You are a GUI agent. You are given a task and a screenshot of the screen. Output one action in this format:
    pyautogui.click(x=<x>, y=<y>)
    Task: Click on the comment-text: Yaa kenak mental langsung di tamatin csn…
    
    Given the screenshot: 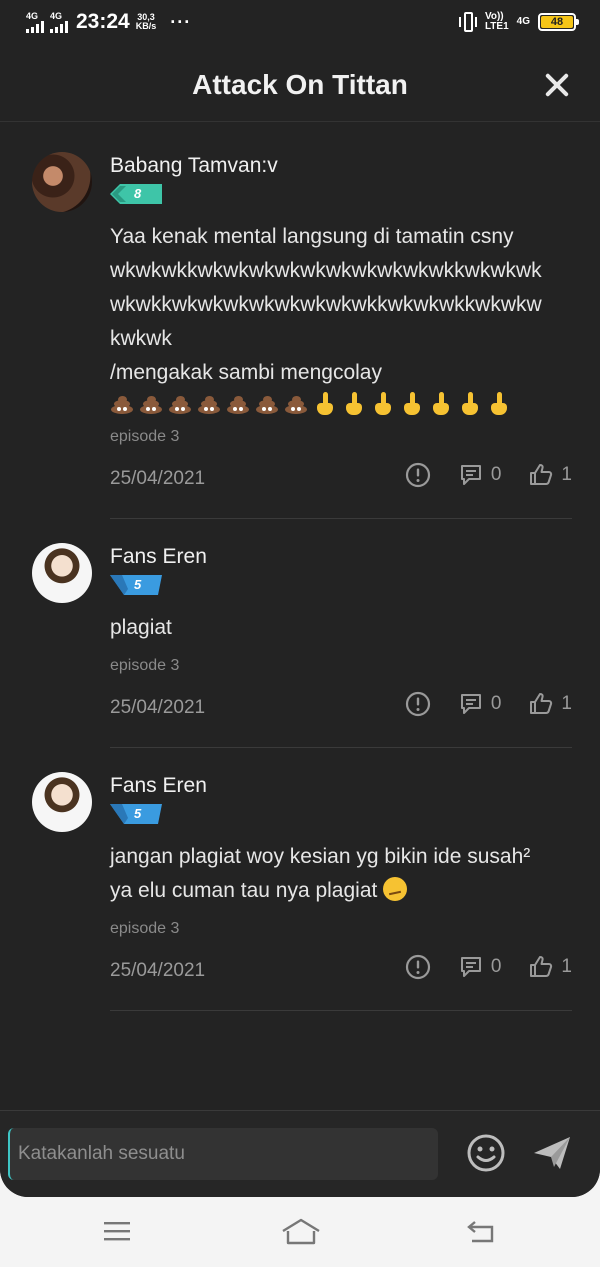 What is the action you would take?
    pyautogui.click(x=341, y=318)
    